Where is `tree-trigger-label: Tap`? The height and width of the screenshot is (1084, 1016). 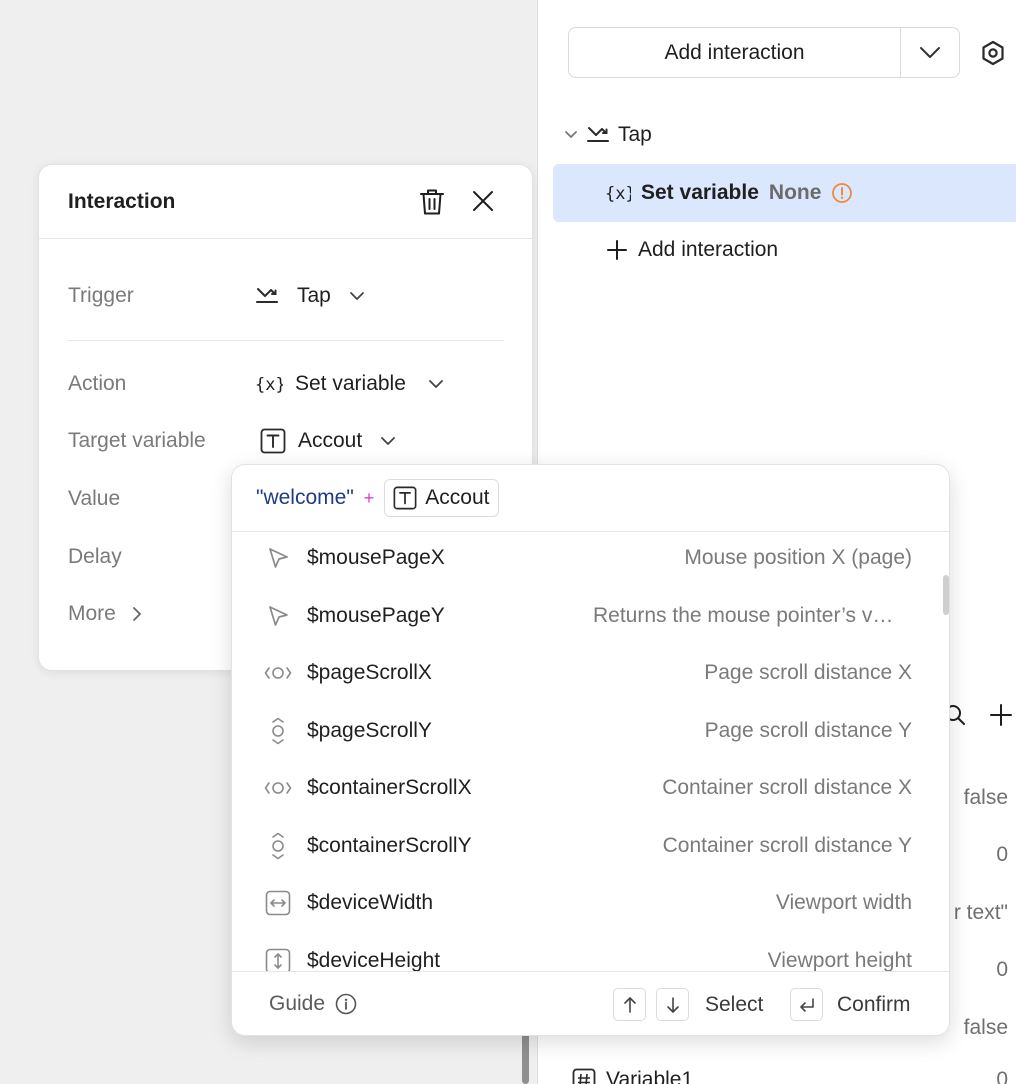 tree-trigger-label: Tap is located at coordinates (635, 134).